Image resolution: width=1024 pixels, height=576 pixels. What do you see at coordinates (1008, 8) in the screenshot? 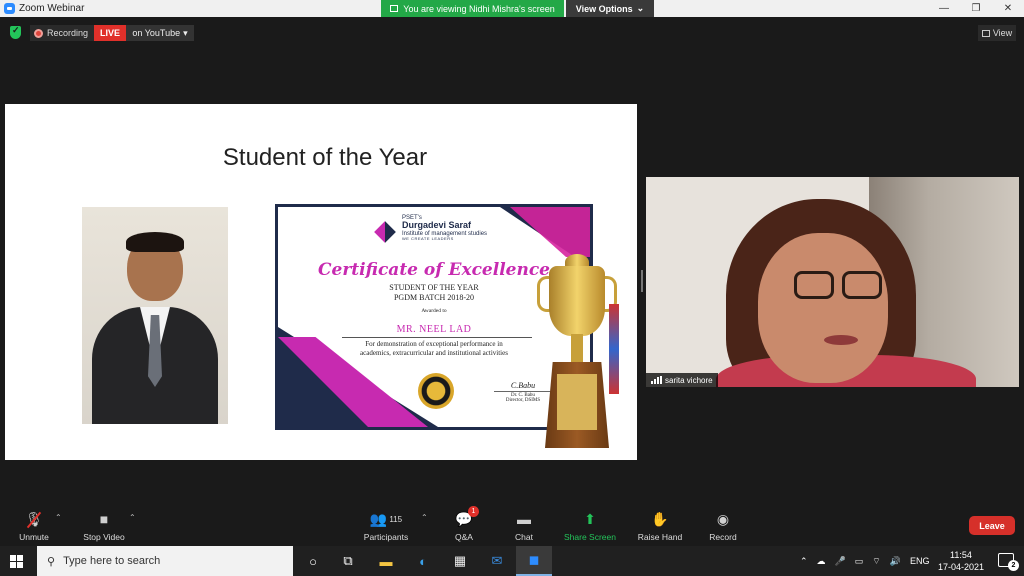
I see `close-icon: ✕` at bounding box center [1008, 8].